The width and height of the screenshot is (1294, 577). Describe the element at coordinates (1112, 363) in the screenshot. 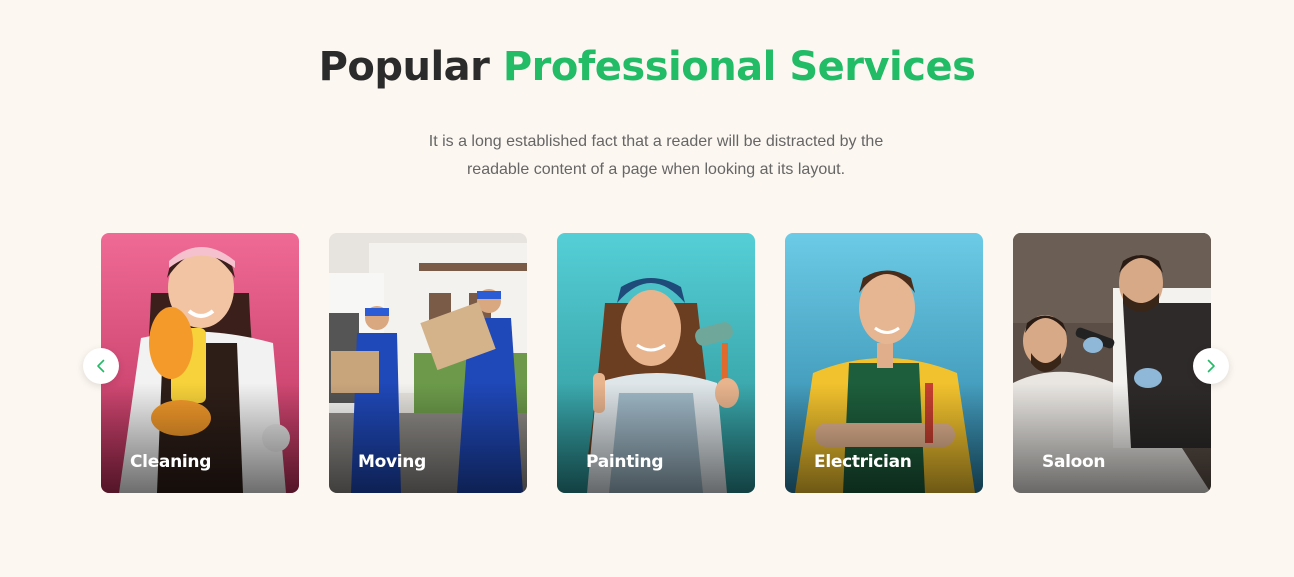

I see `service-card-saloon: Saloon` at that location.